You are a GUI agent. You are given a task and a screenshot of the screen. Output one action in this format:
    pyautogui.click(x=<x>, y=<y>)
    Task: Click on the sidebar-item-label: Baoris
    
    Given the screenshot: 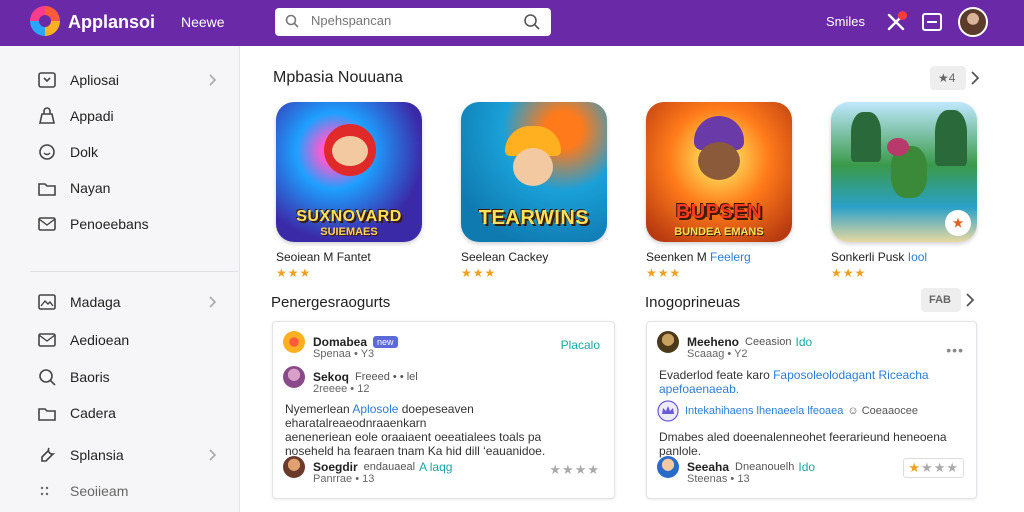 What is the action you would take?
    pyautogui.click(x=90, y=377)
    